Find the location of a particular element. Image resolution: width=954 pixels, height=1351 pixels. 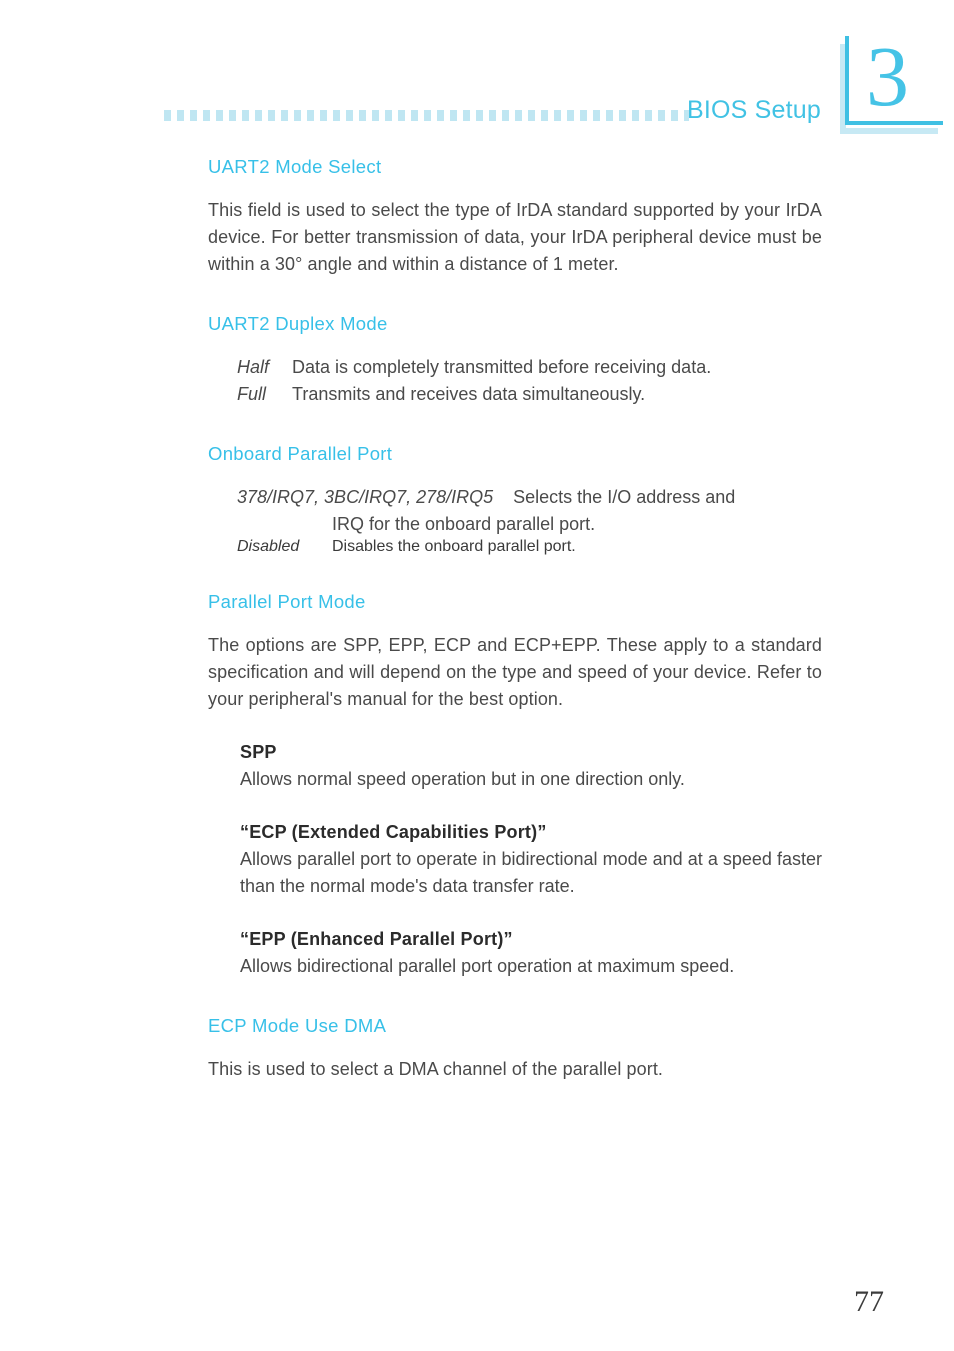

port-desc-io-line2: IRQ for the onboard parallel port. is located at coordinates (464, 524).